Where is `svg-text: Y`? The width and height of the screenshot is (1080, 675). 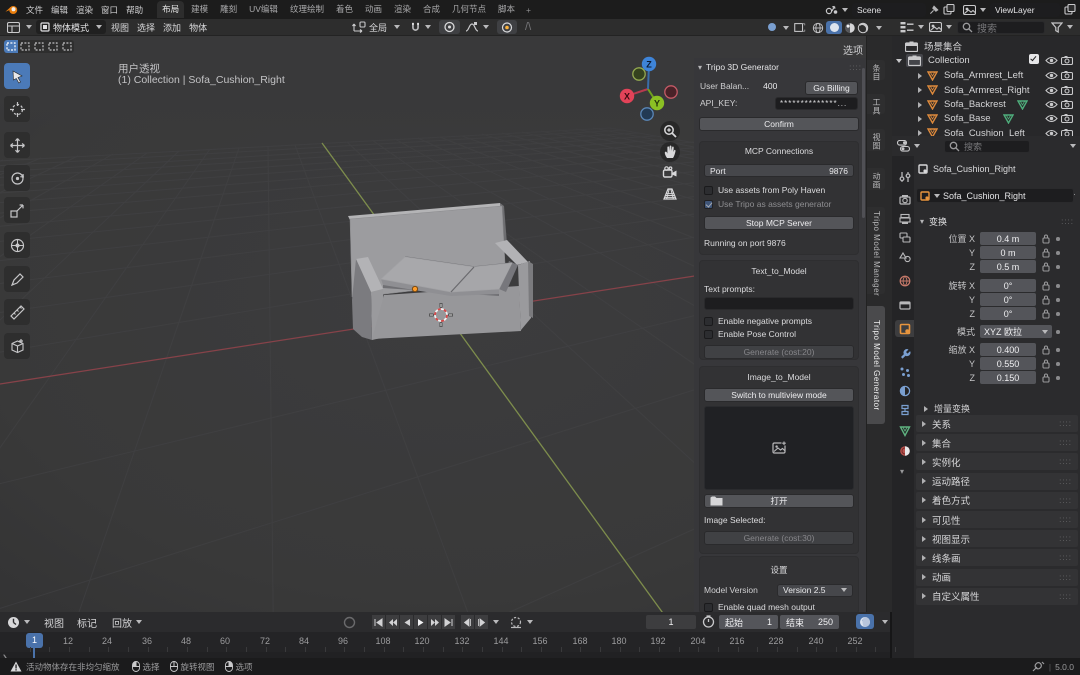
svg-text: Y is located at coordinates (657, 104).